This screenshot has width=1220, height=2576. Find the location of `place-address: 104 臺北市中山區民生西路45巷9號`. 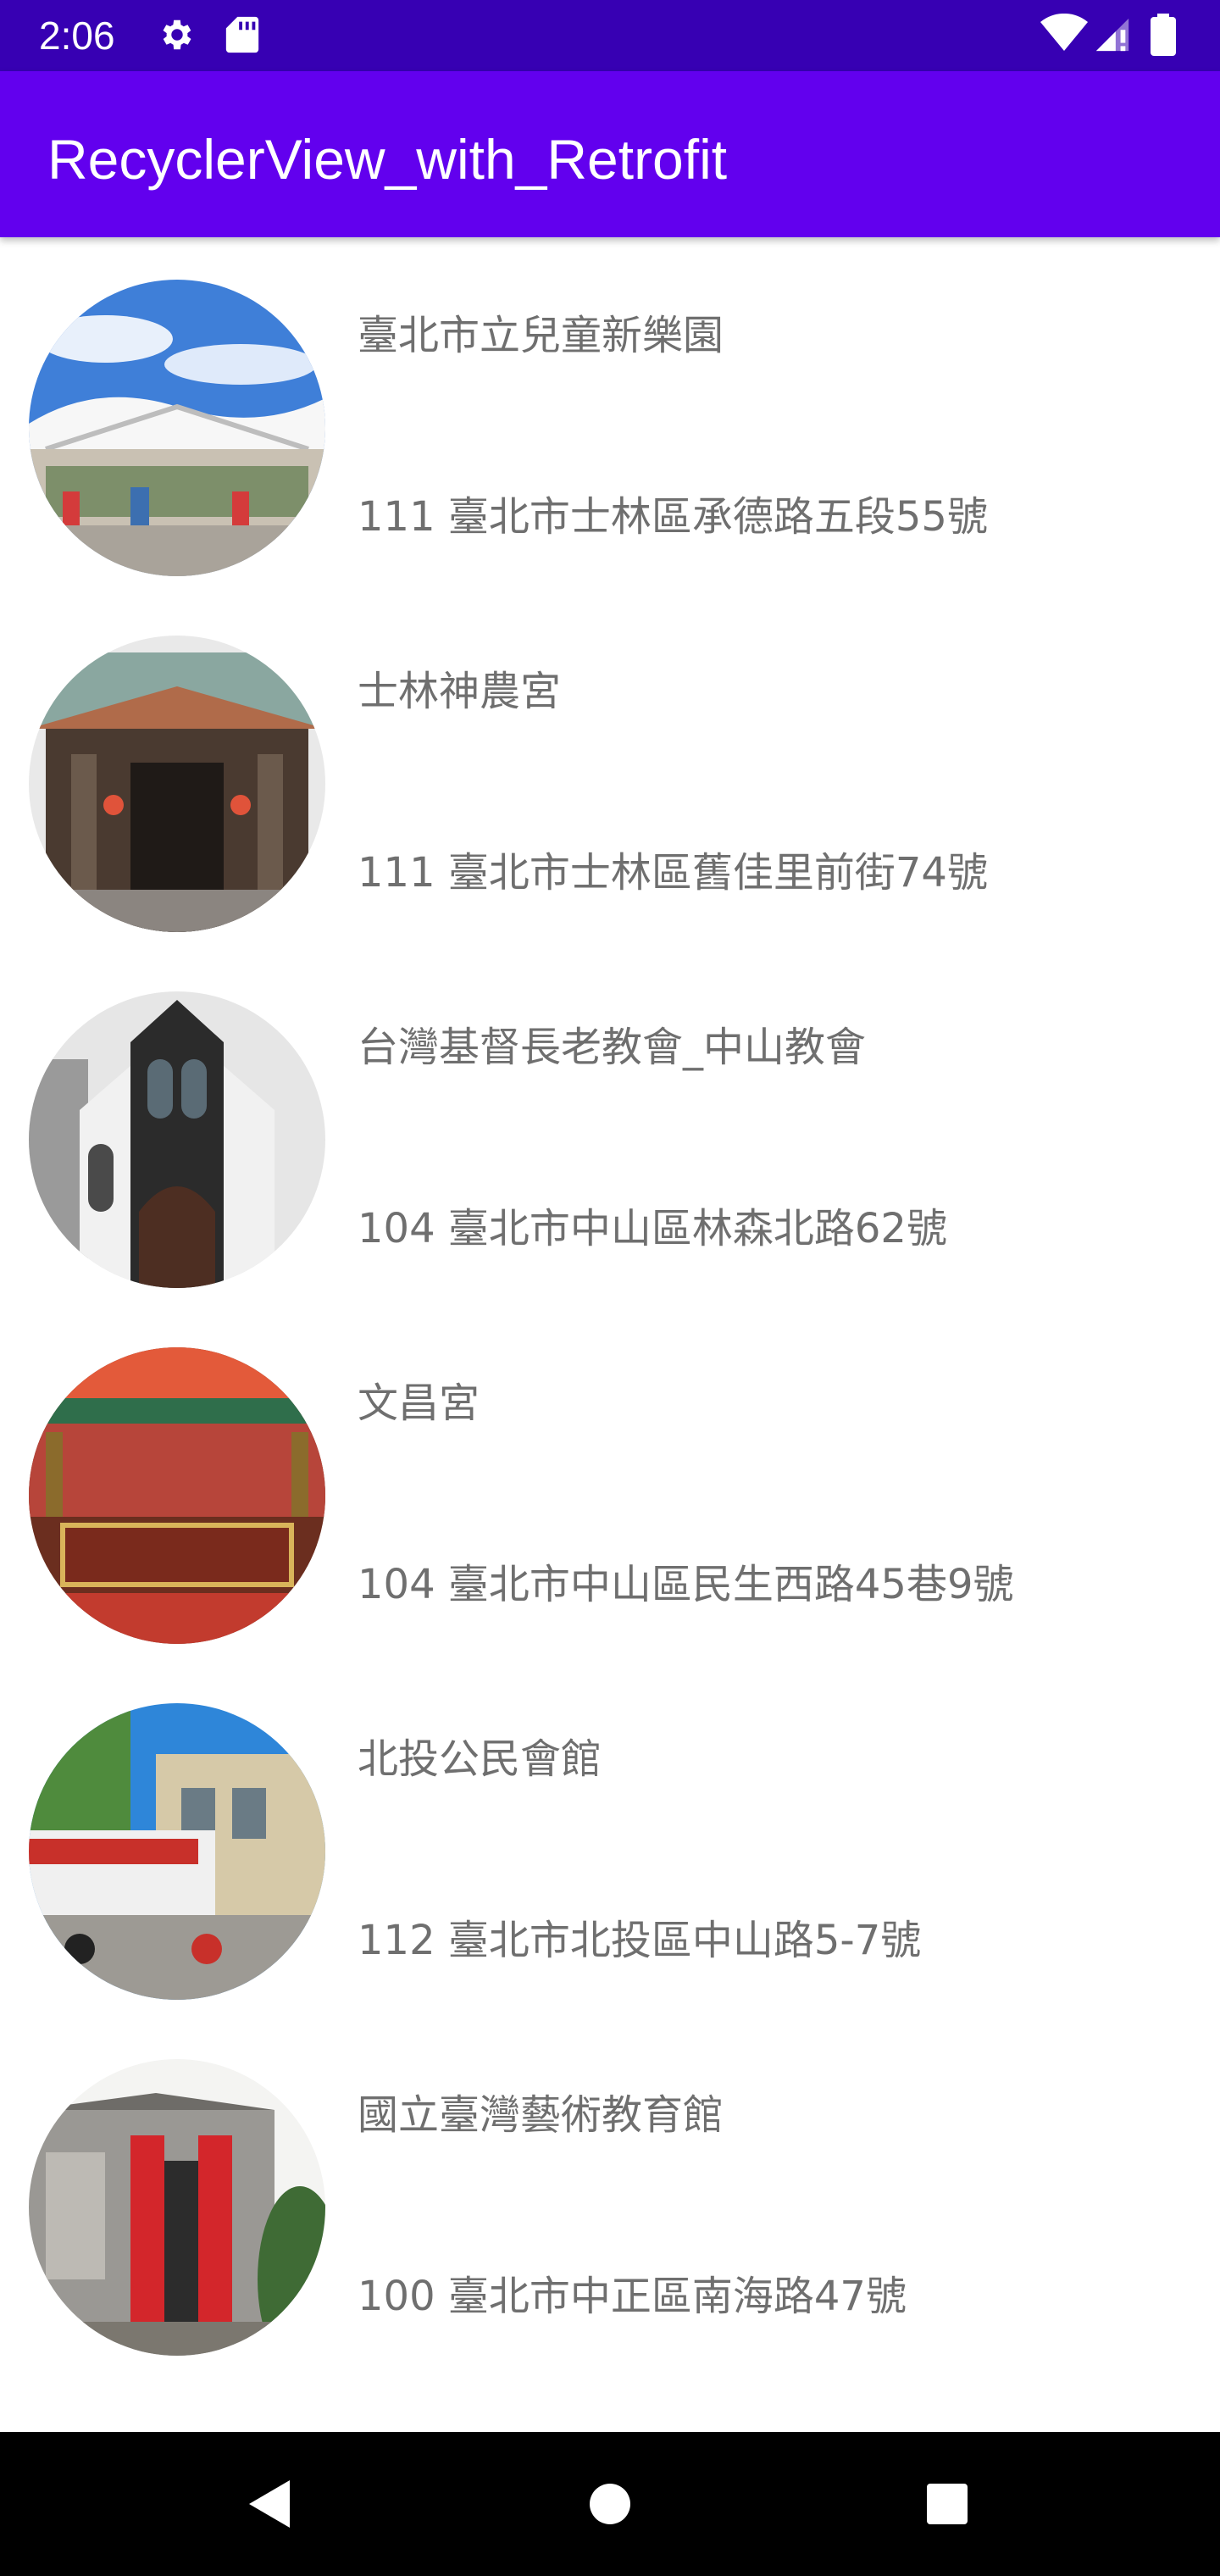

place-address: 104 臺北市中山區民生西路45巷9號 is located at coordinates (686, 1584).